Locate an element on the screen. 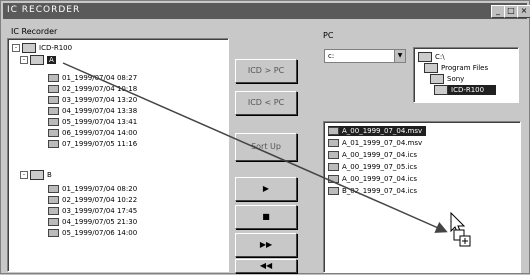 This screenshot has width=530, height=275. copy-cursor-icon is located at coordinates (460, 229).